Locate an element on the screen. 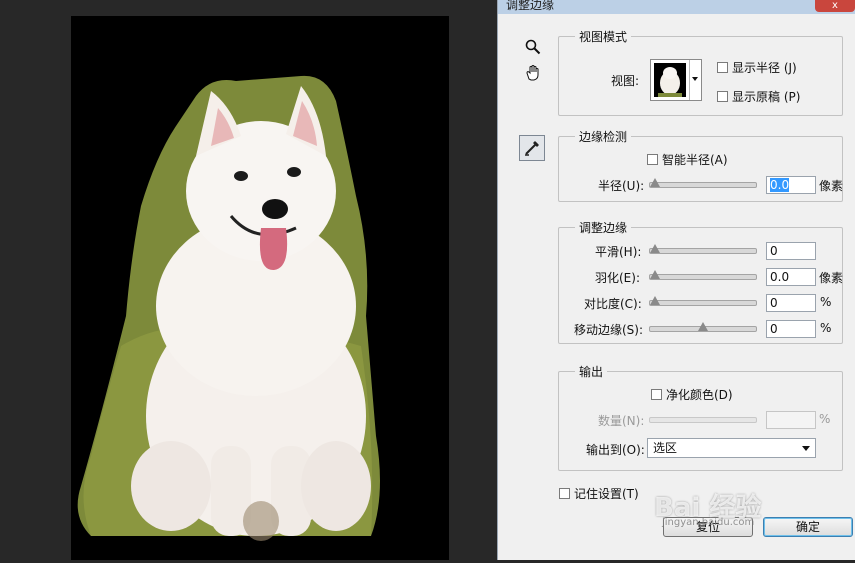 The height and width of the screenshot is (563, 855). shift-edge-slider is located at coordinates (703, 327).